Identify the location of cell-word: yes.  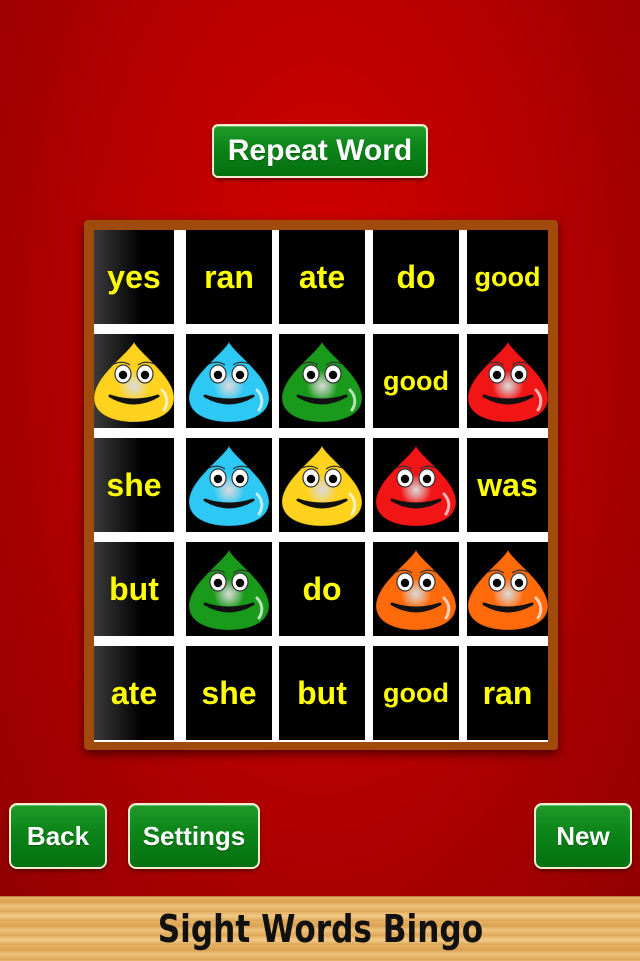
(134, 276).